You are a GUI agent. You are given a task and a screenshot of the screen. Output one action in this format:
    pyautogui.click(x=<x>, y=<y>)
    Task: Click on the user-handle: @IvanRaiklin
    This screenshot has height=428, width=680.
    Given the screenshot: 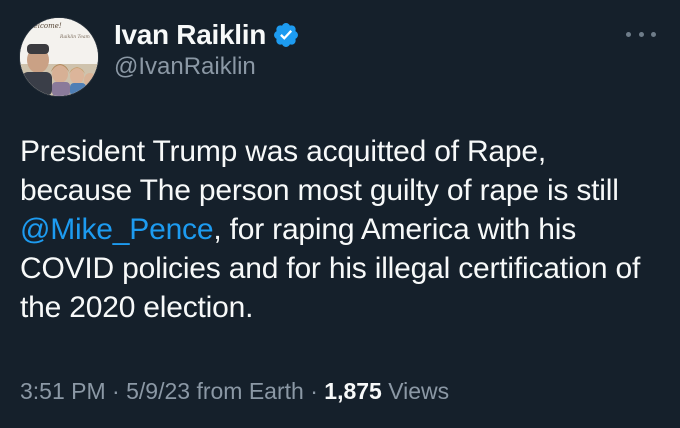 What is the action you would take?
    pyautogui.click(x=207, y=67)
    